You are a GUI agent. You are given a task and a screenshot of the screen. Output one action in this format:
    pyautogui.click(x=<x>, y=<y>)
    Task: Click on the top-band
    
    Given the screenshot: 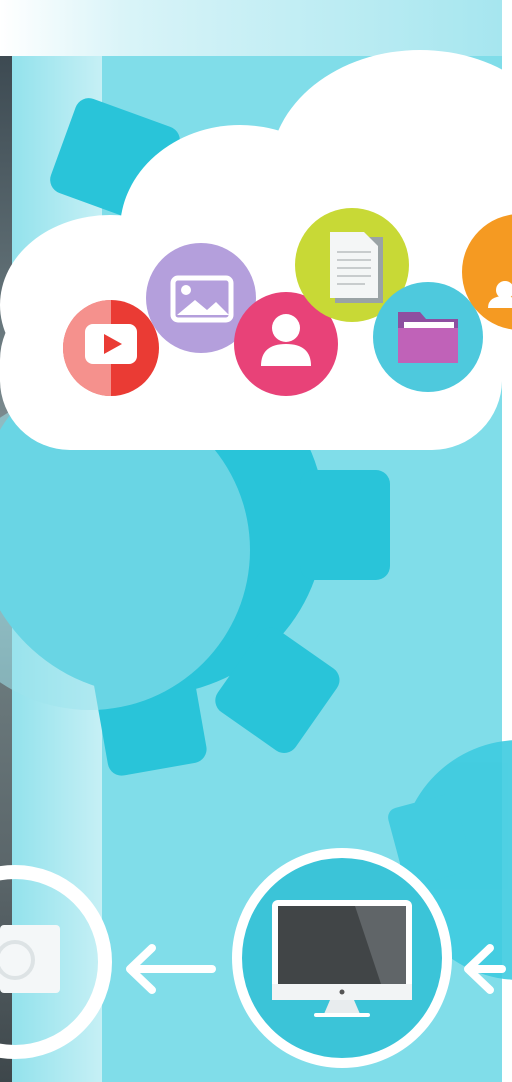 What is the action you would take?
    pyautogui.click(x=251, y=28)
    